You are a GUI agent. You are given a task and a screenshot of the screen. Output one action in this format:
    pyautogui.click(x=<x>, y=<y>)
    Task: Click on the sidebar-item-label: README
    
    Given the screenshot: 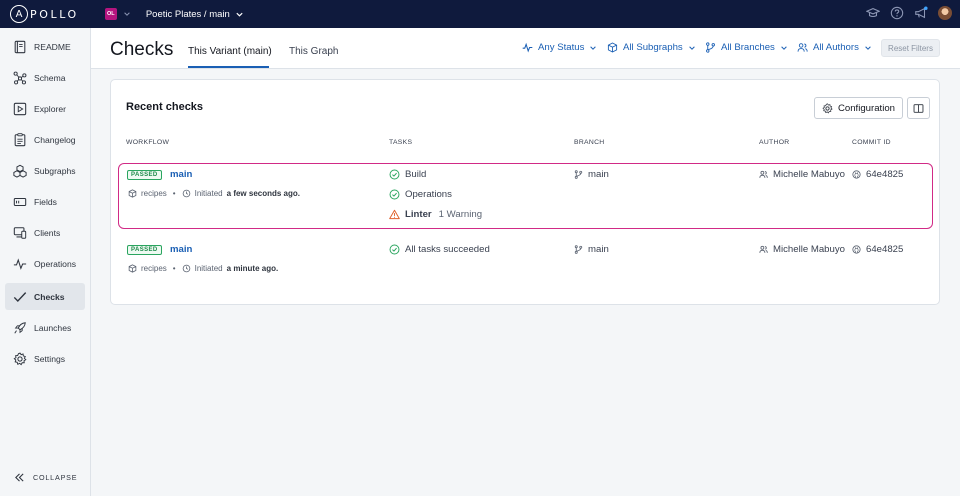 What is the action you would take?
    pyautogui.click(x=52, y=46)
    